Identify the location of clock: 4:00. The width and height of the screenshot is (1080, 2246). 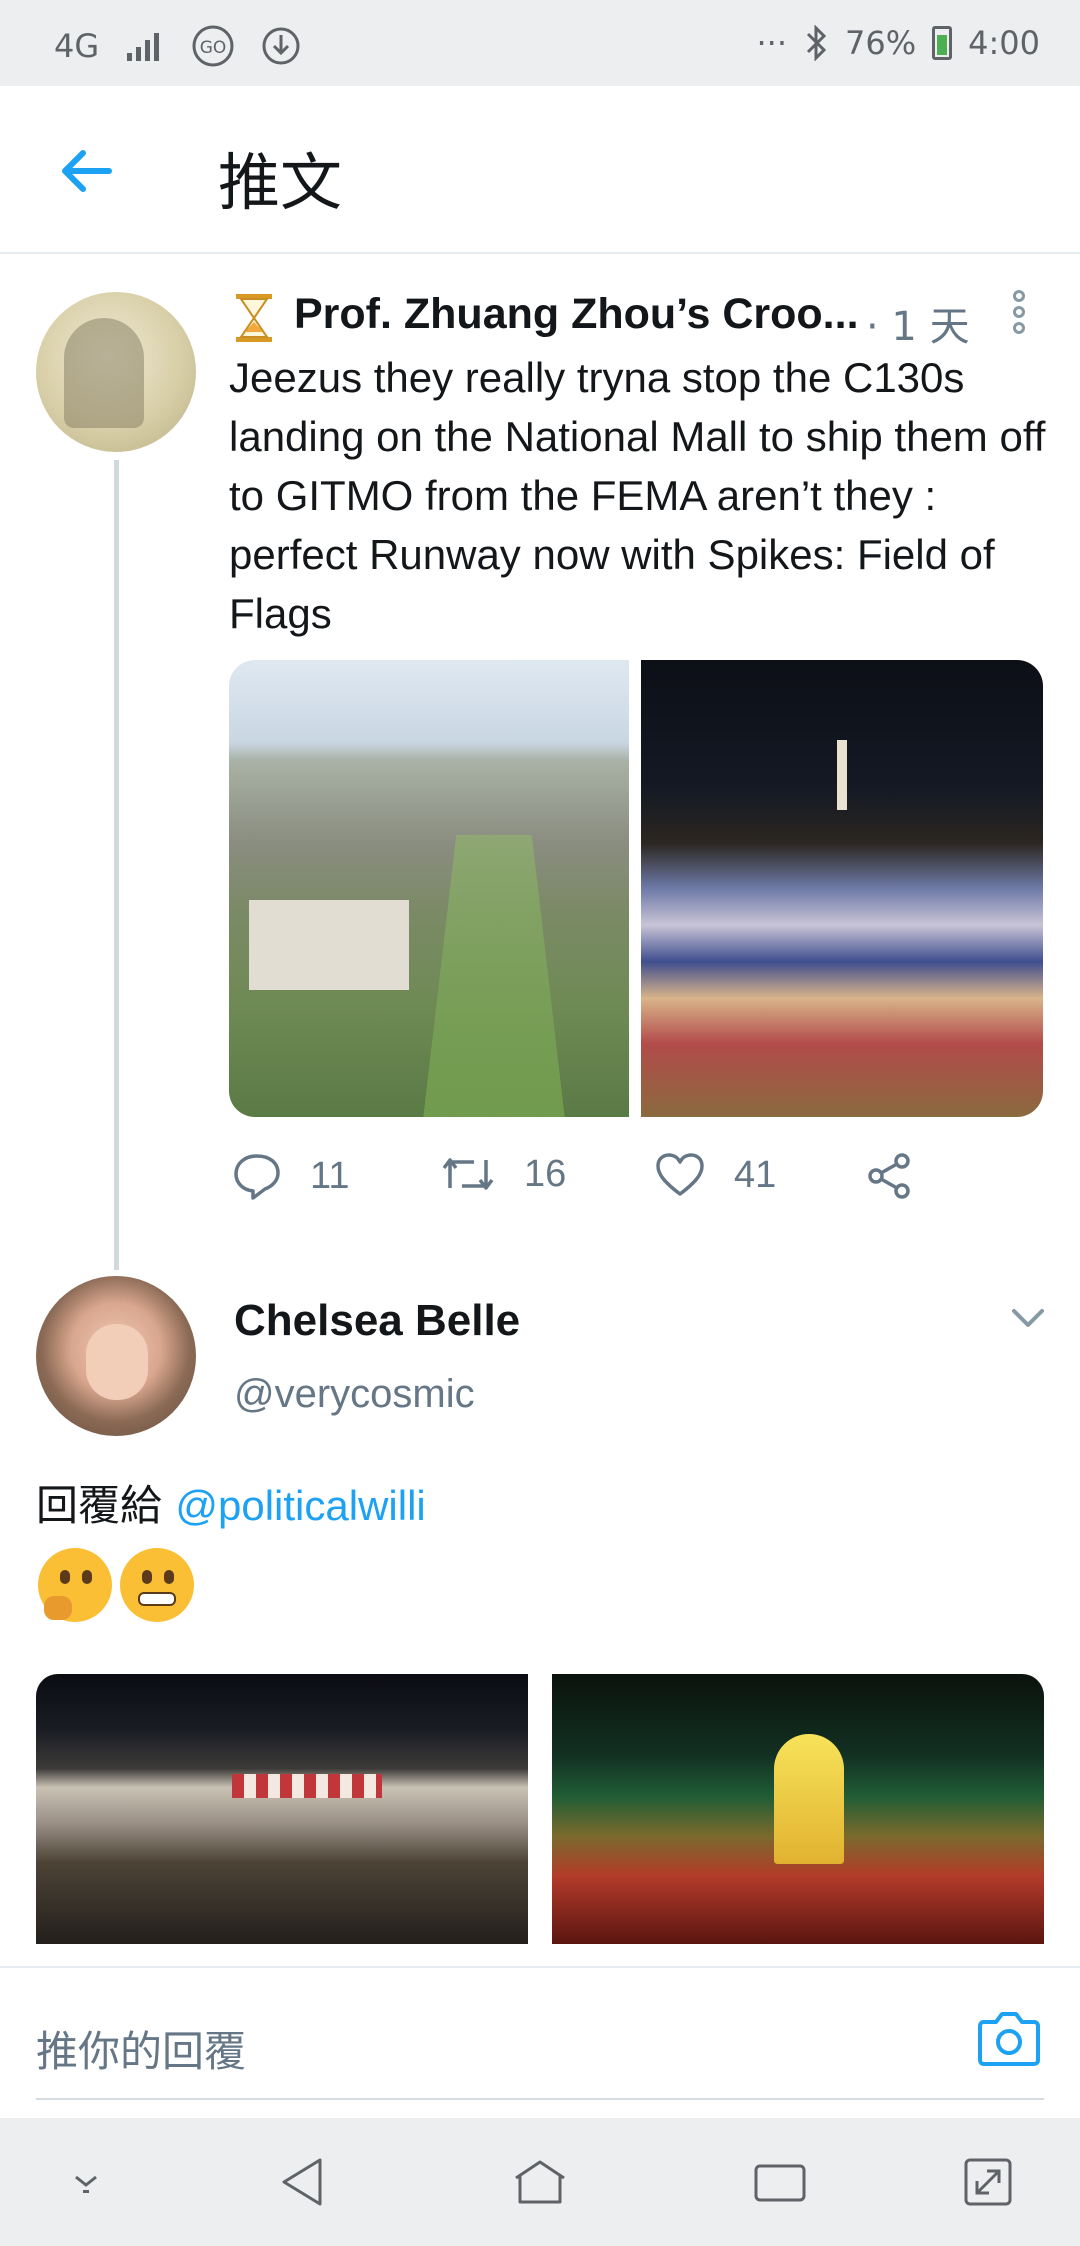
(1004, 43).